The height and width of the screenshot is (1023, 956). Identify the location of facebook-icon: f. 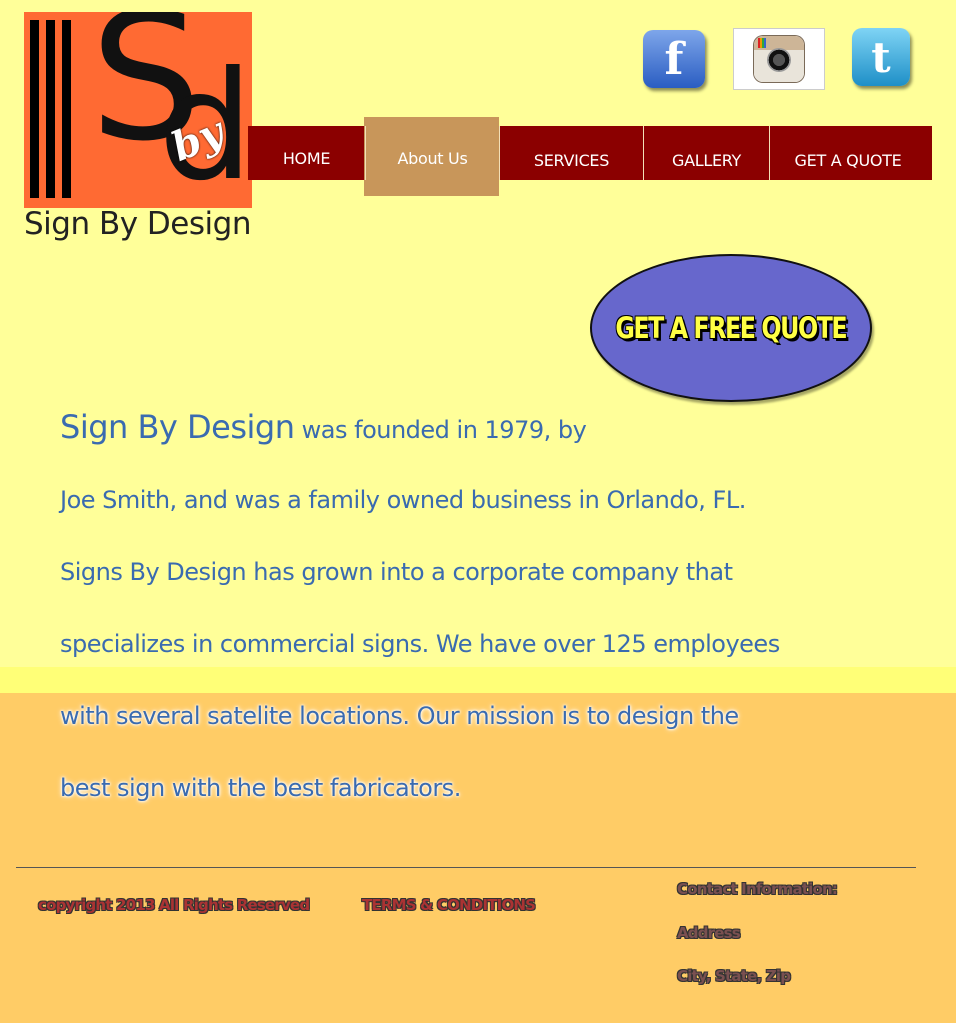
(674, 59).